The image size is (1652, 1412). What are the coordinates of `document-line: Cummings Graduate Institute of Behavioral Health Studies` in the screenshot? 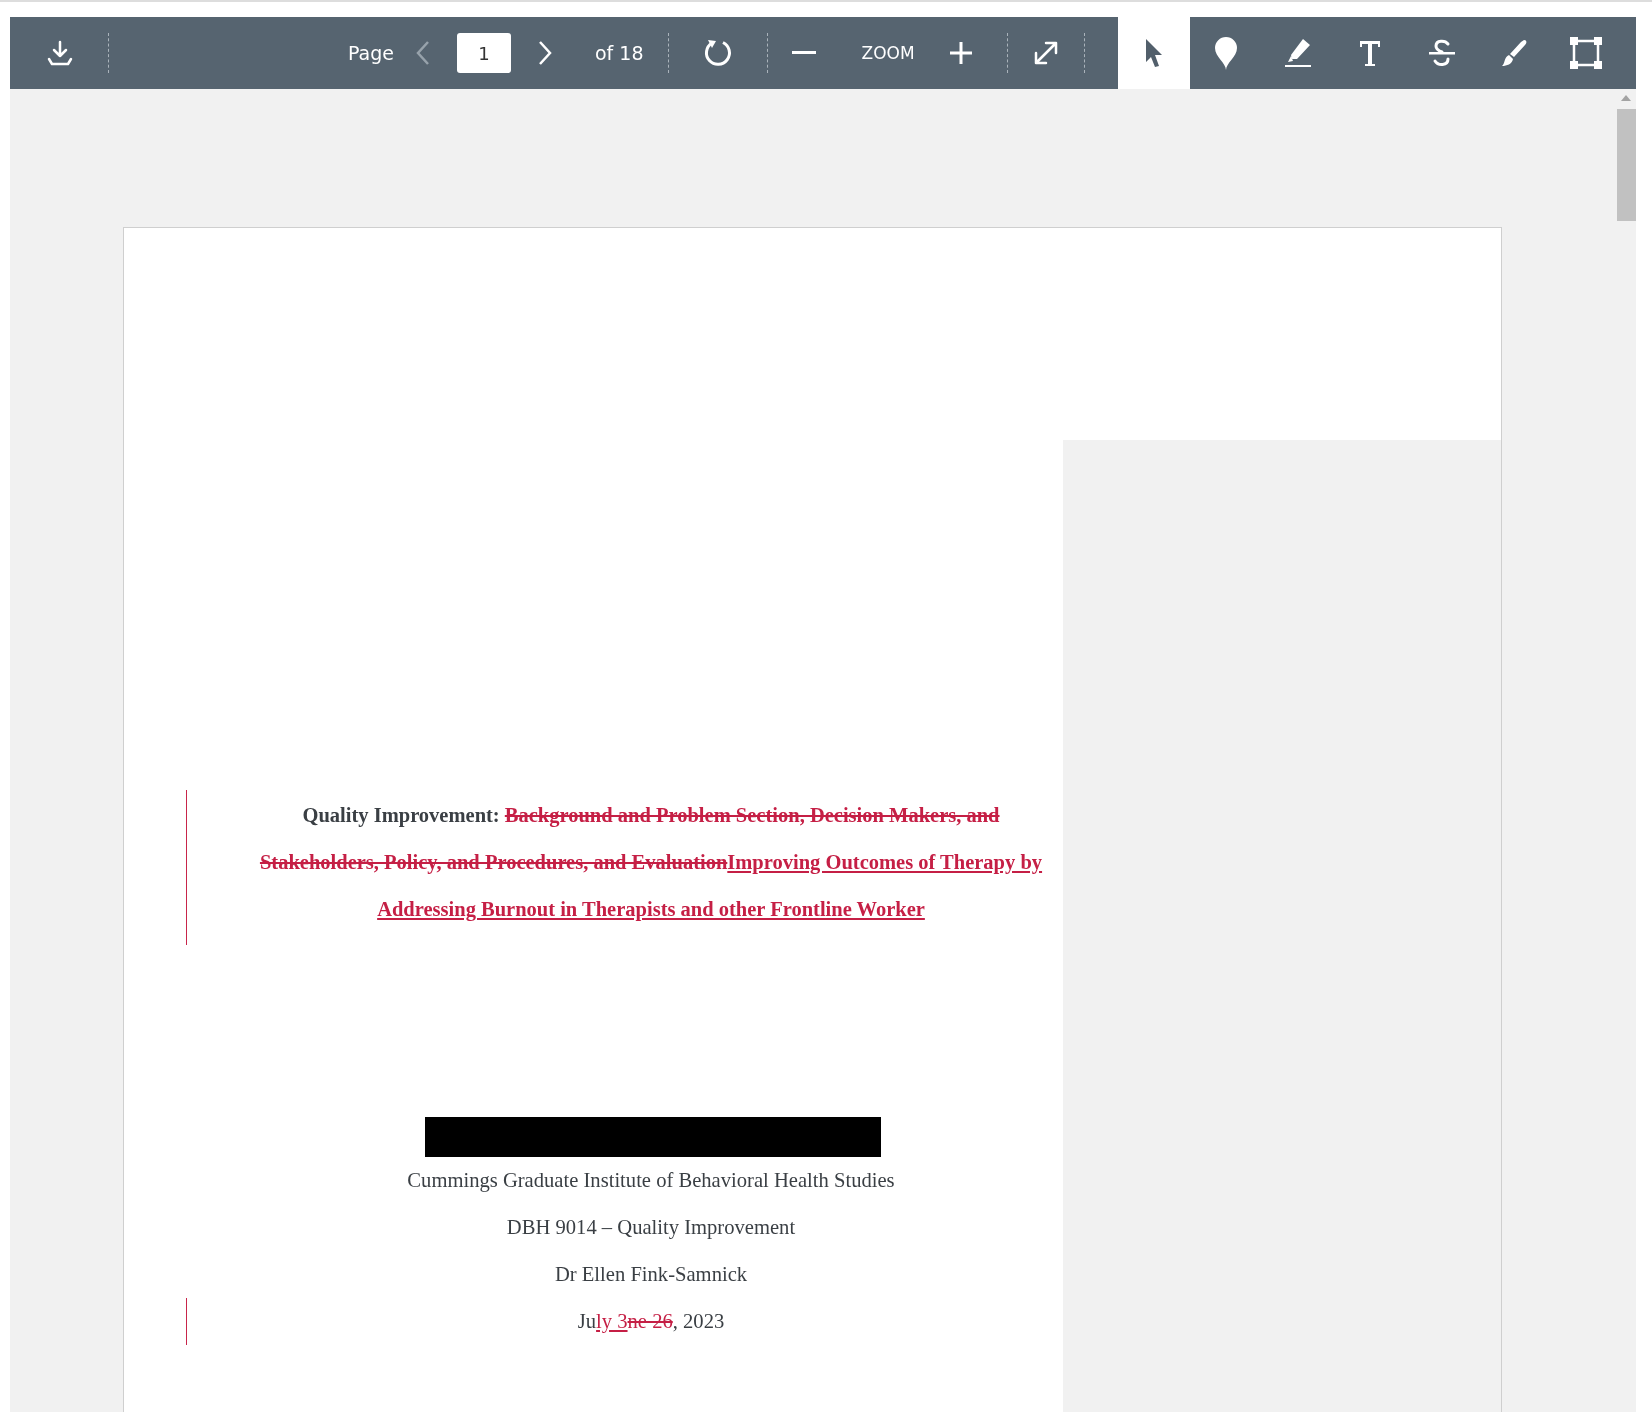 It's located at (651, 1181).